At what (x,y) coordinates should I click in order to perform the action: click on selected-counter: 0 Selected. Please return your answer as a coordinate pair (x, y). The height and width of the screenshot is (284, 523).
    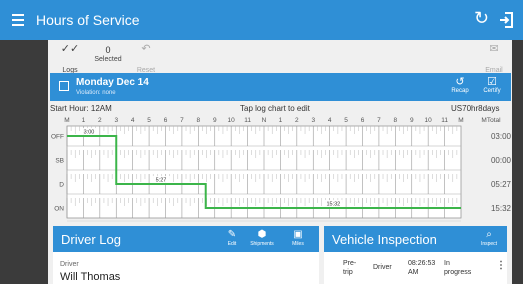
    Looking at the image, I should click on (108, 53).